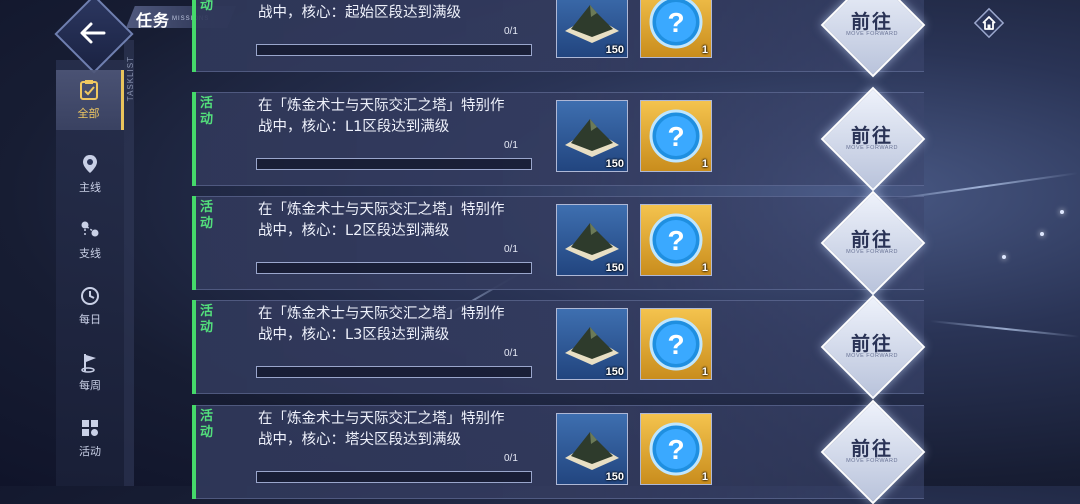 This screenshot has height=504, width=1080. Describe the element at coordinates (90, 428) in the screenshot. I see `grid-icon` at that location.